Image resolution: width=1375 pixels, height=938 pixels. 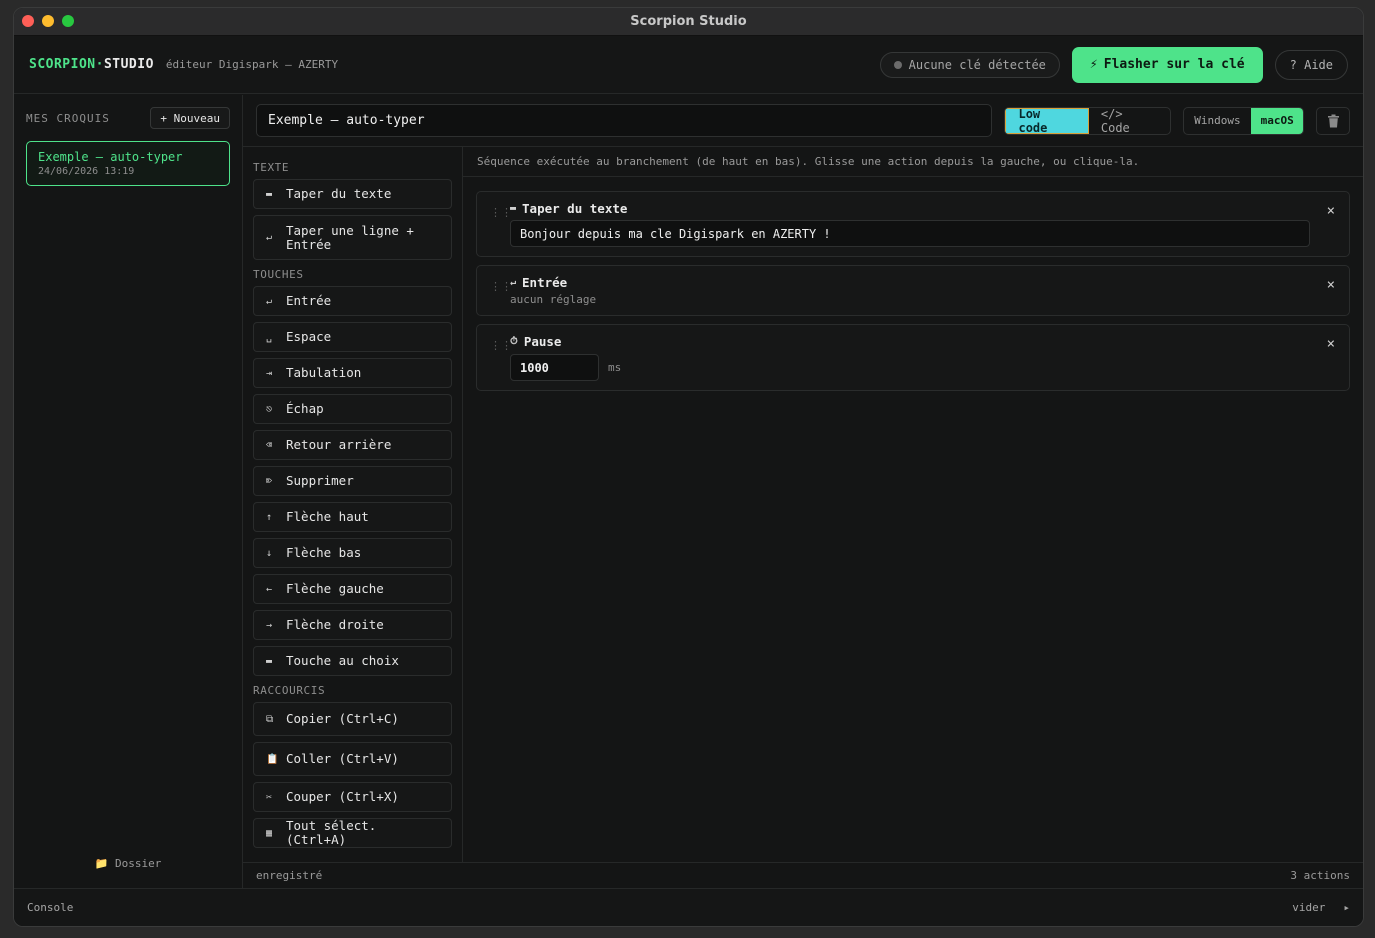 I want to click on space-icon: ␣, so click(x=269, y=337).